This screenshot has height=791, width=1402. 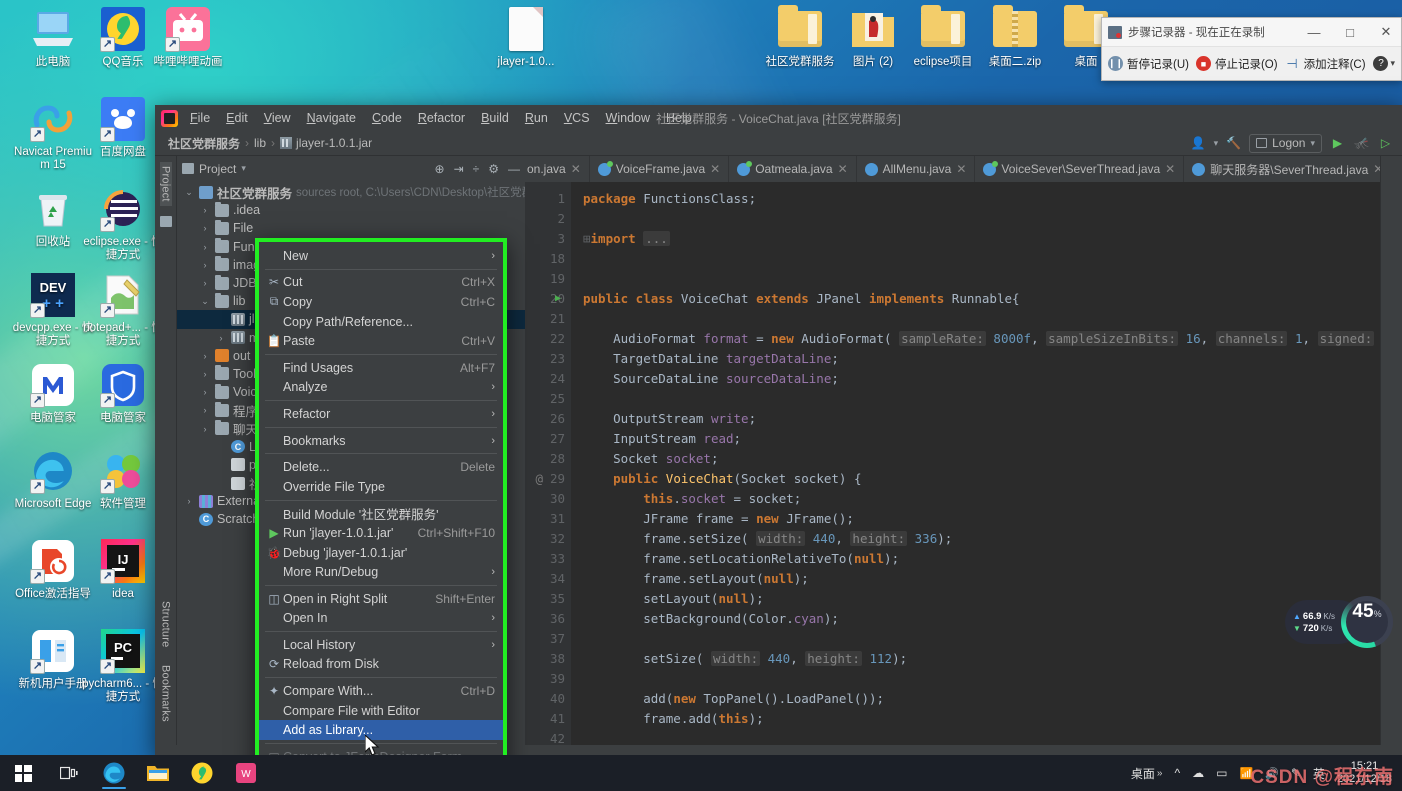 I want to click on tray-chevron-up-icon: ^, so click(x=1177, y=773).